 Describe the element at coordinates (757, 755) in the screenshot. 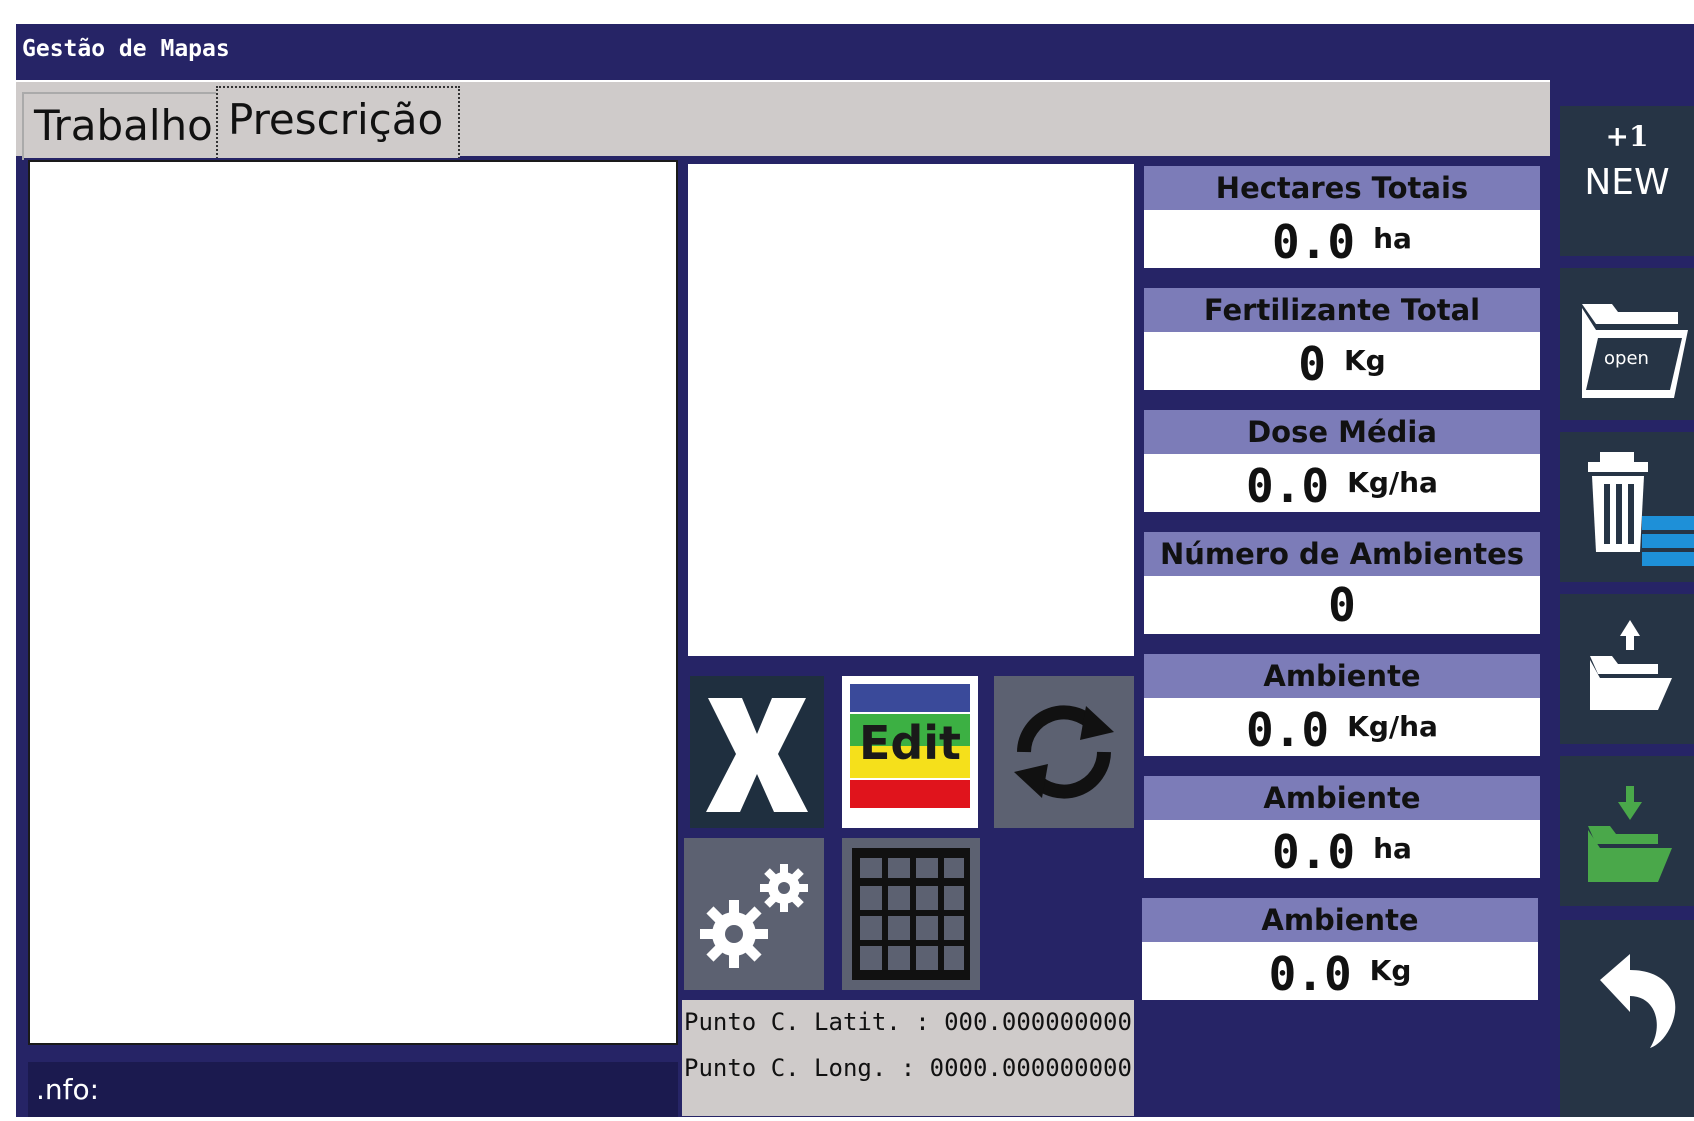

I see `close-icon` at that location.